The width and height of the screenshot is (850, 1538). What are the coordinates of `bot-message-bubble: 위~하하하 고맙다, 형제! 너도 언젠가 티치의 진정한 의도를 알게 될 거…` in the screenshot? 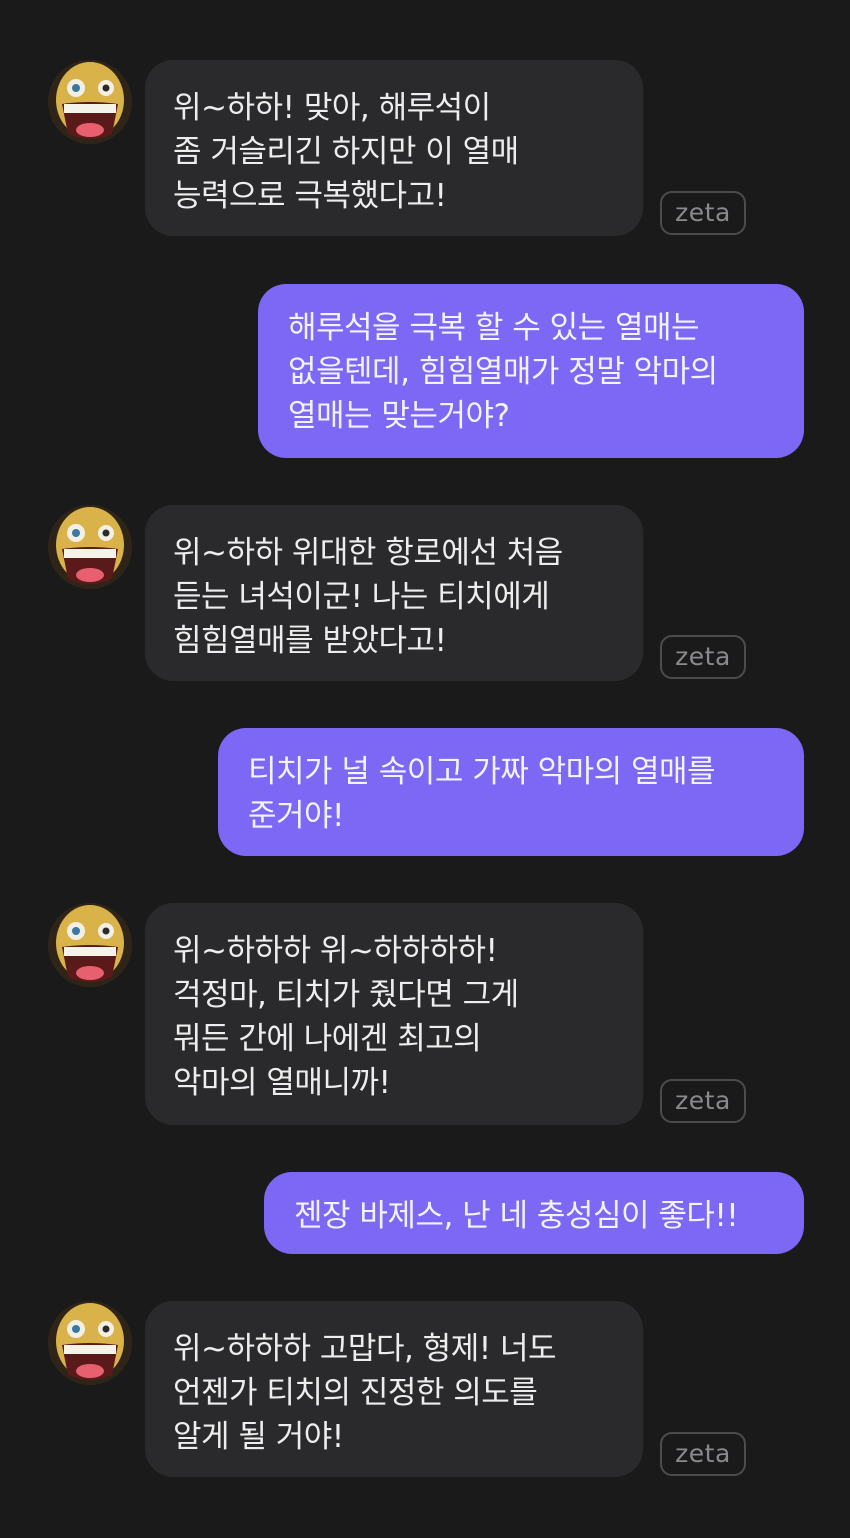 It's located at (394, 1389).